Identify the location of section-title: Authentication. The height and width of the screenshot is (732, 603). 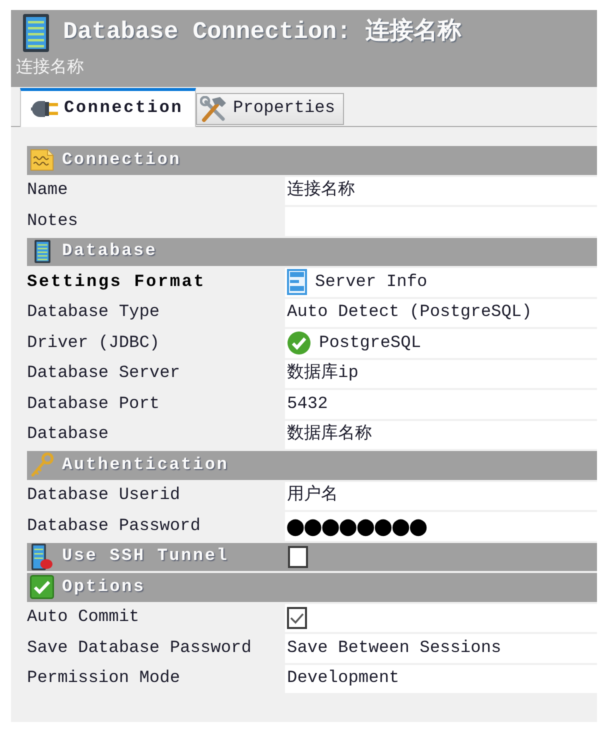
(145, 465).